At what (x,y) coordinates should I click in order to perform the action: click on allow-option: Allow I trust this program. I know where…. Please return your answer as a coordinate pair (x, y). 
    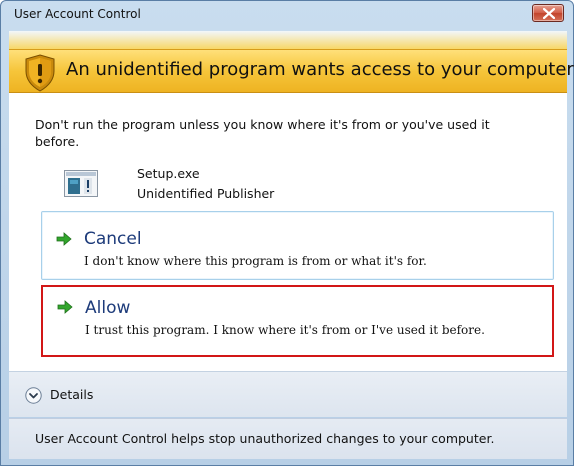
    Looking at the image, I should click on (297, 321).